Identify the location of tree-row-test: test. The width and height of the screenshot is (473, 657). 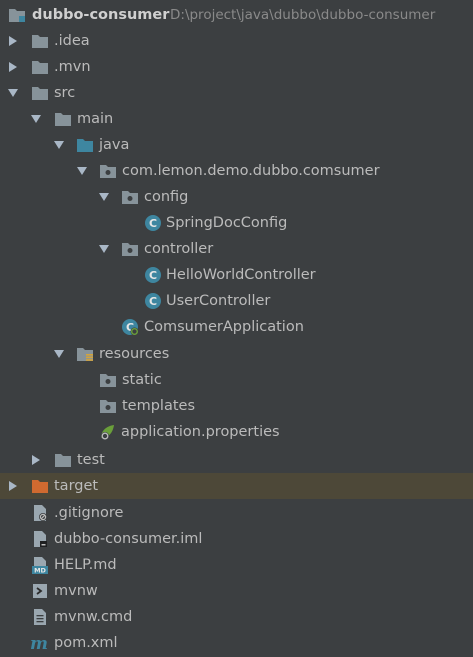
(236, 460).